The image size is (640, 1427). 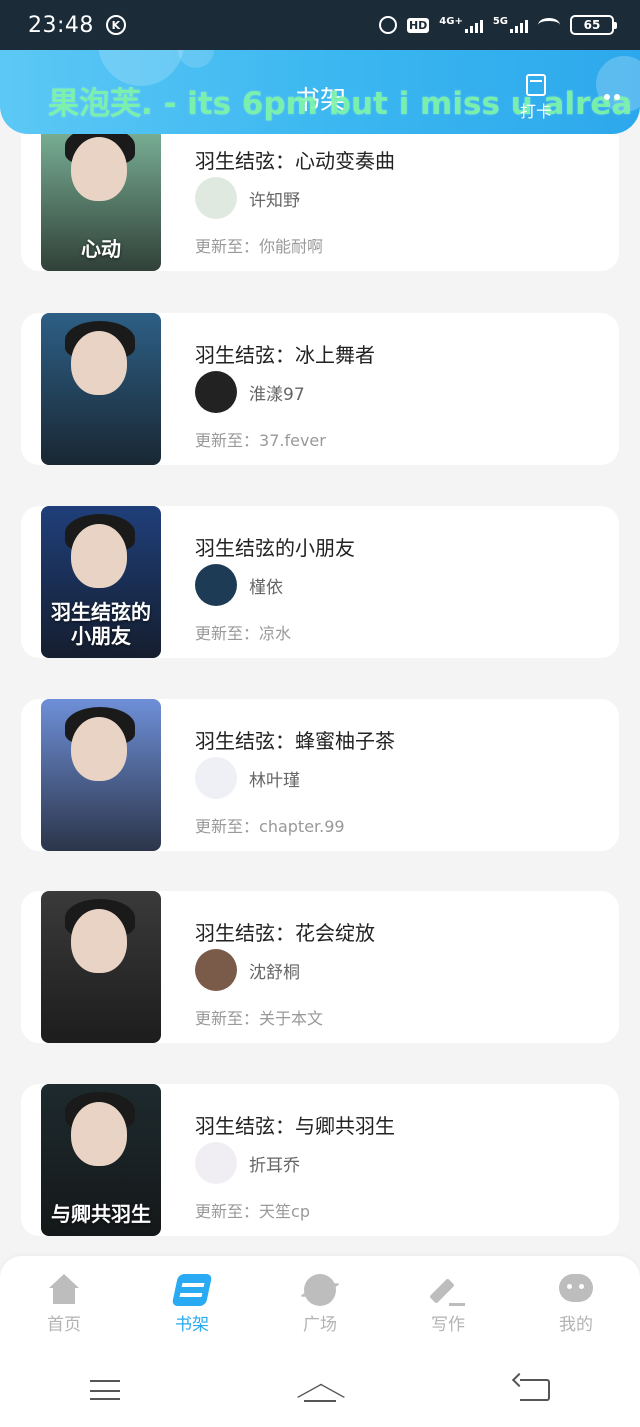 I want to click on author-row: 许知野, so click(x=247, y=198).